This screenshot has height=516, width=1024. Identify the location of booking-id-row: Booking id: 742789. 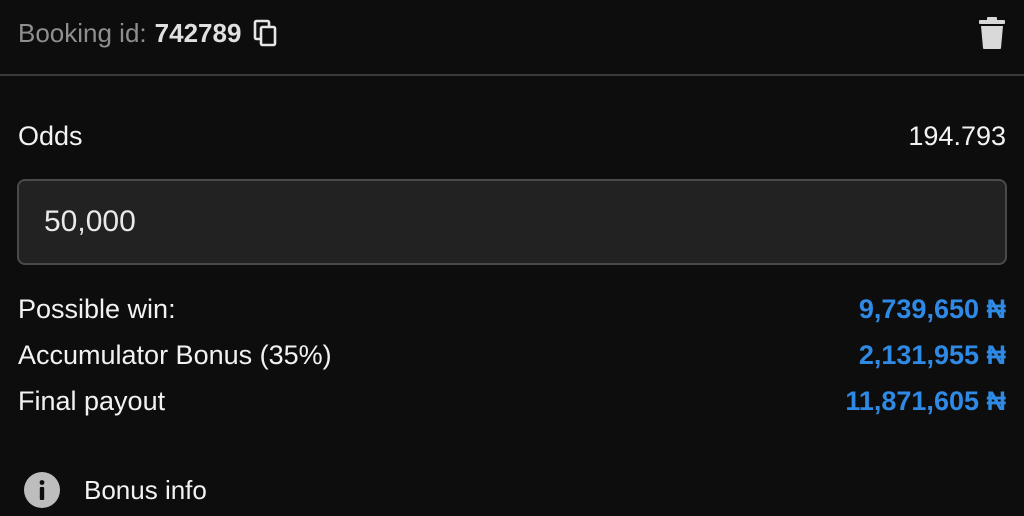
(148, 33).